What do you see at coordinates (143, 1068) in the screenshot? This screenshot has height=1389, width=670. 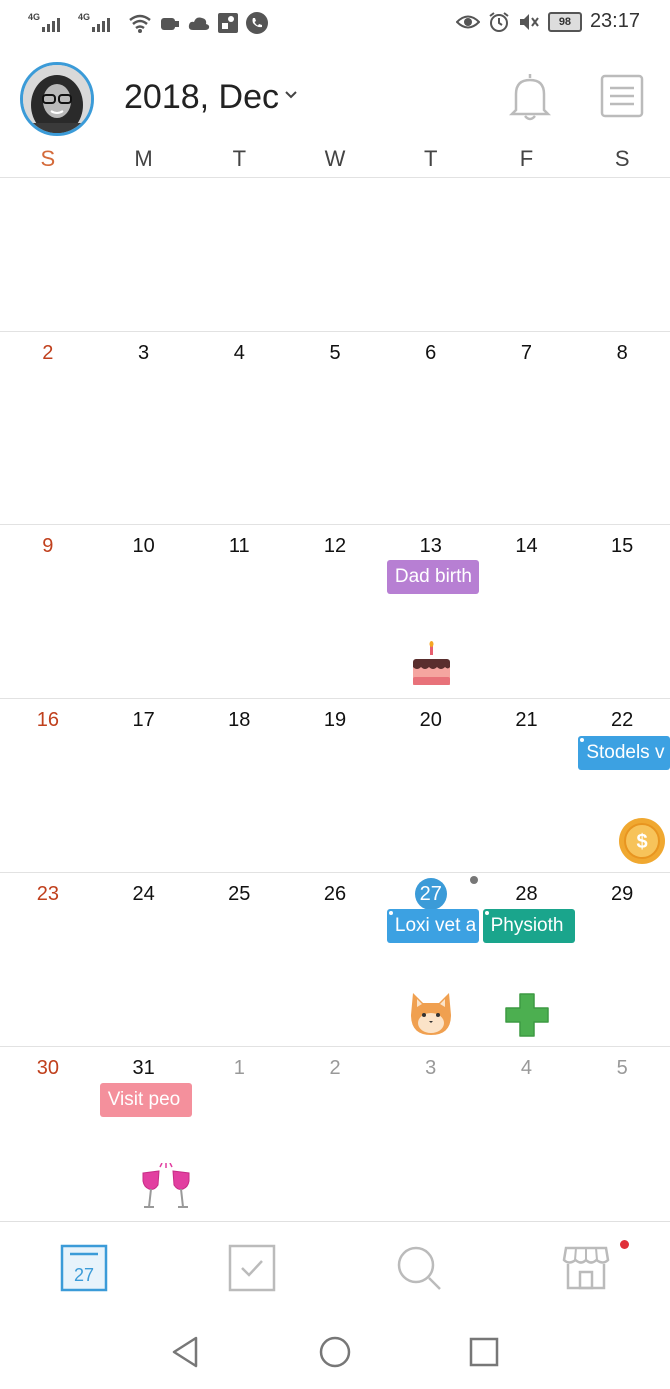 I see `day-number: 31` at bounding box center [143, 1068].